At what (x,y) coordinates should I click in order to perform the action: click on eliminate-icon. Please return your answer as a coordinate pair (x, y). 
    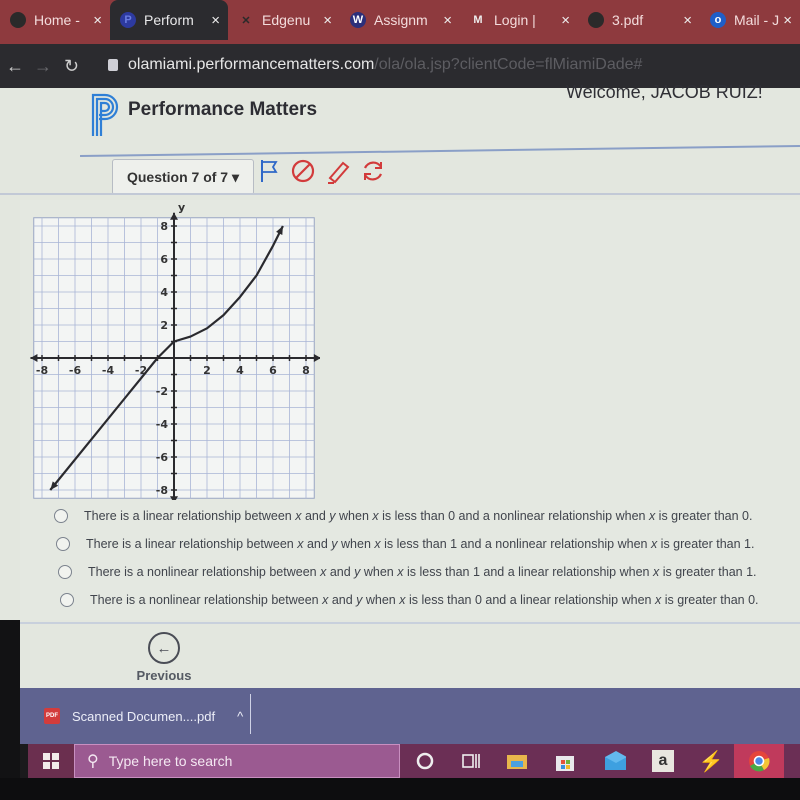
    Looking at the image, I should click on (303, 171).